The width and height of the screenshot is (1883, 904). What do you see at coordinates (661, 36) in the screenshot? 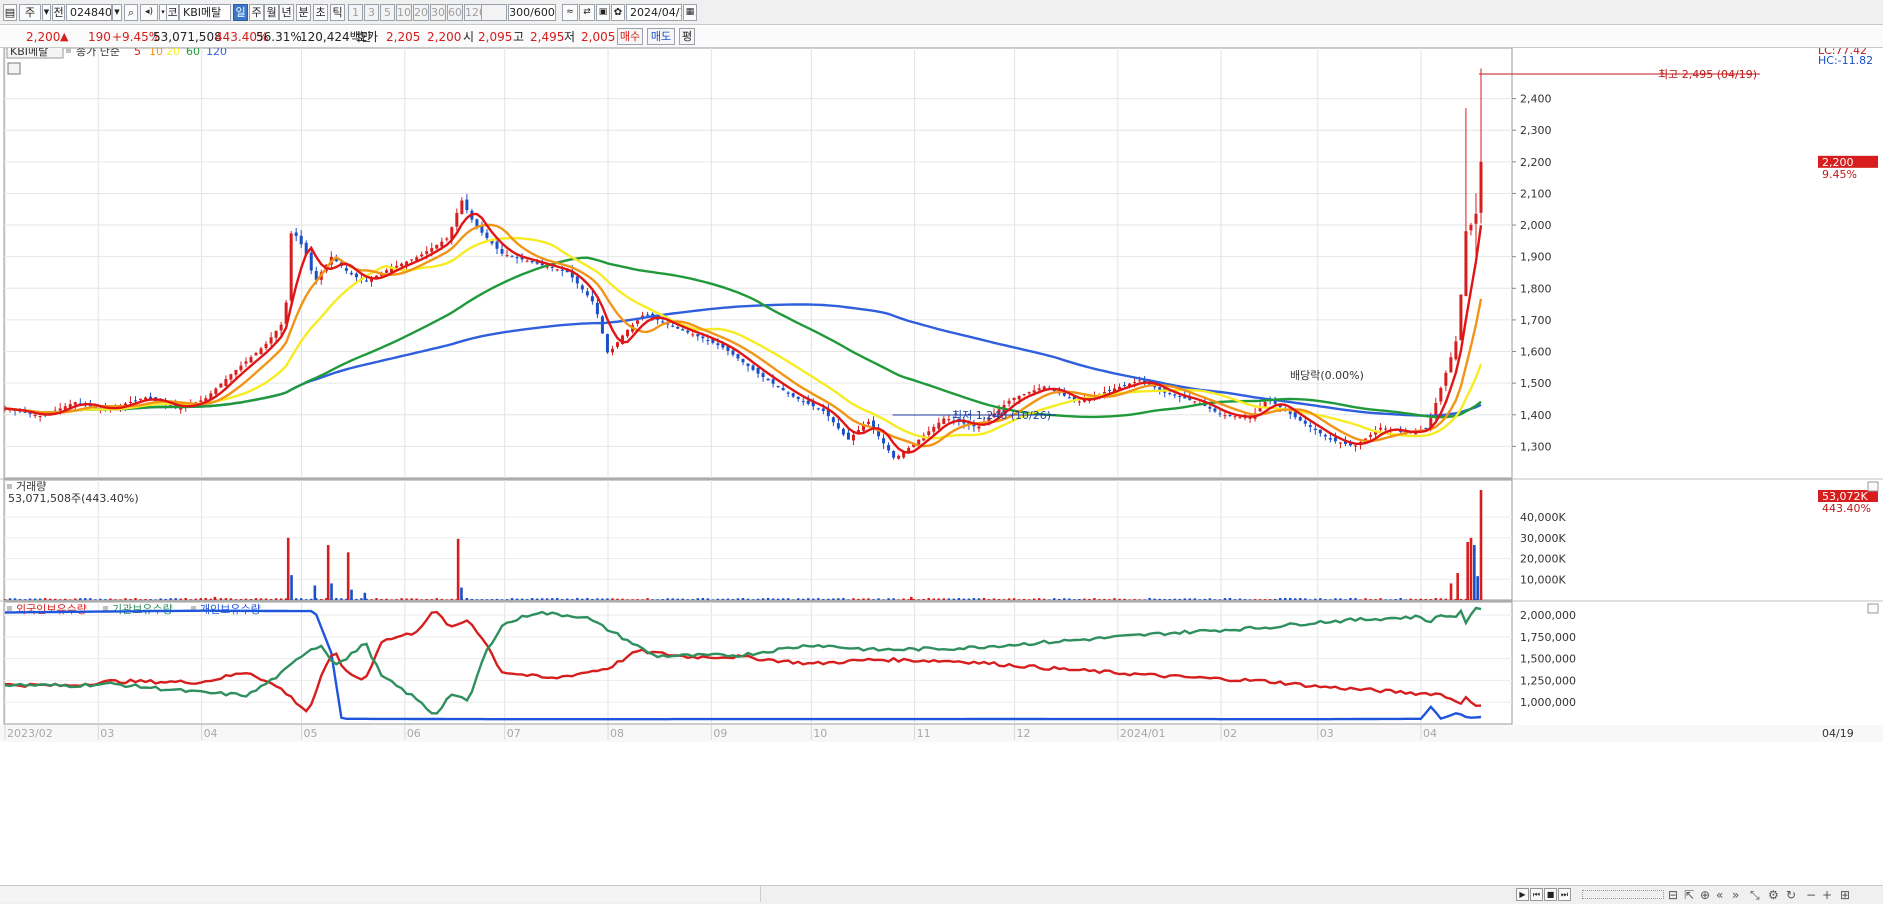
I see `sell-button: 매도` at bounding box center [661, 36].